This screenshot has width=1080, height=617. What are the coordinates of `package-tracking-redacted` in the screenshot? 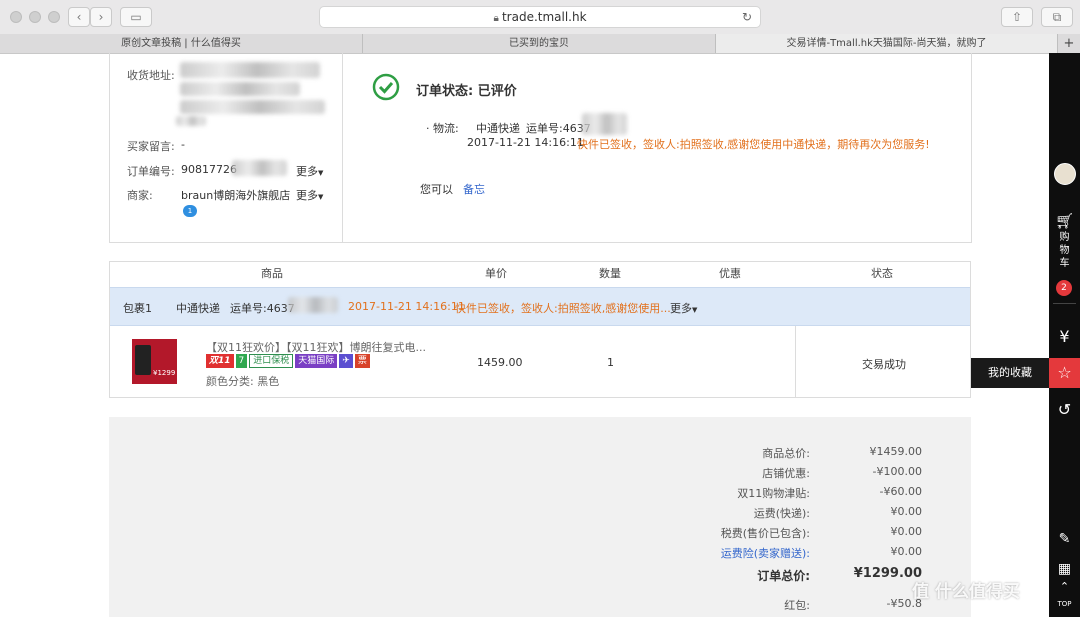 It's located at (313, 305).